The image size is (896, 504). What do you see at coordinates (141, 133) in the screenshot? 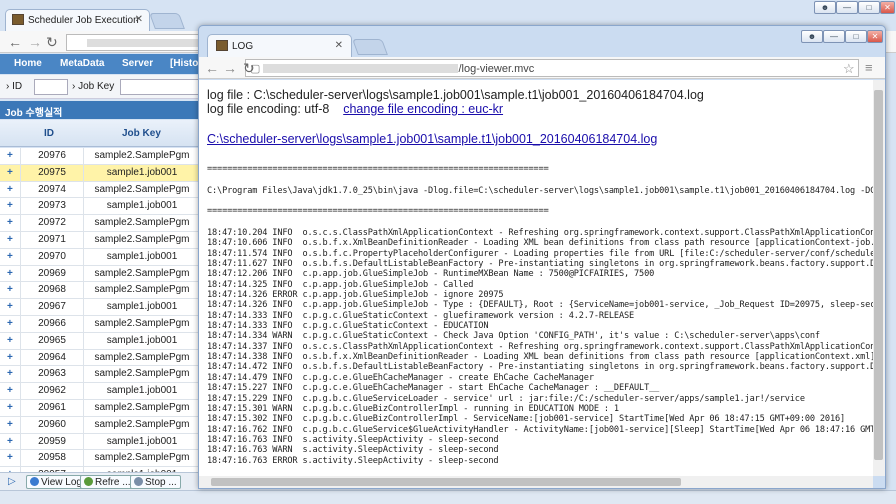
I see `col-job-key: Job Key` at bounding box center [141, 133].